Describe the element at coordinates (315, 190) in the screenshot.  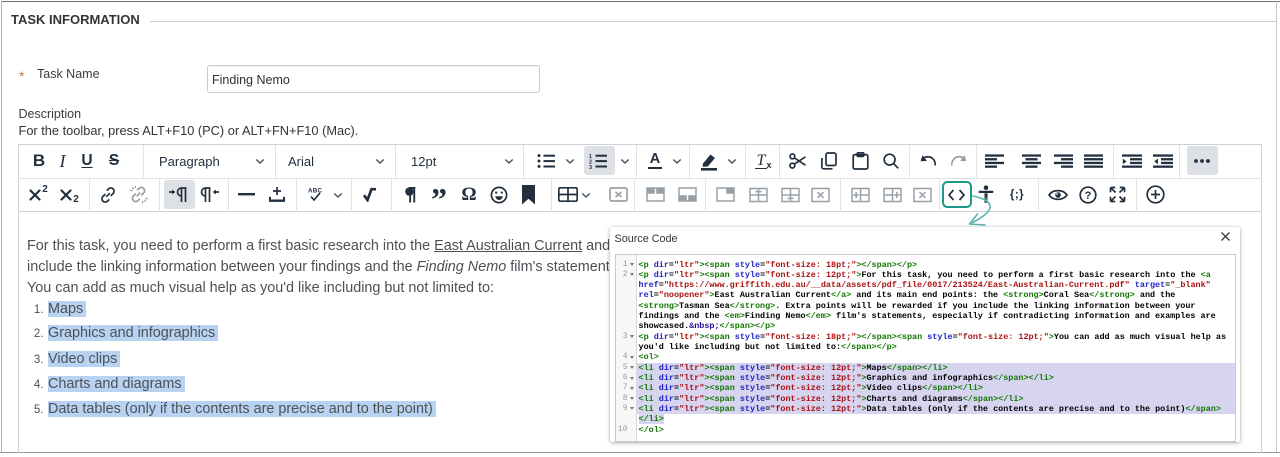
I see `svg-text: ABC` at that location.